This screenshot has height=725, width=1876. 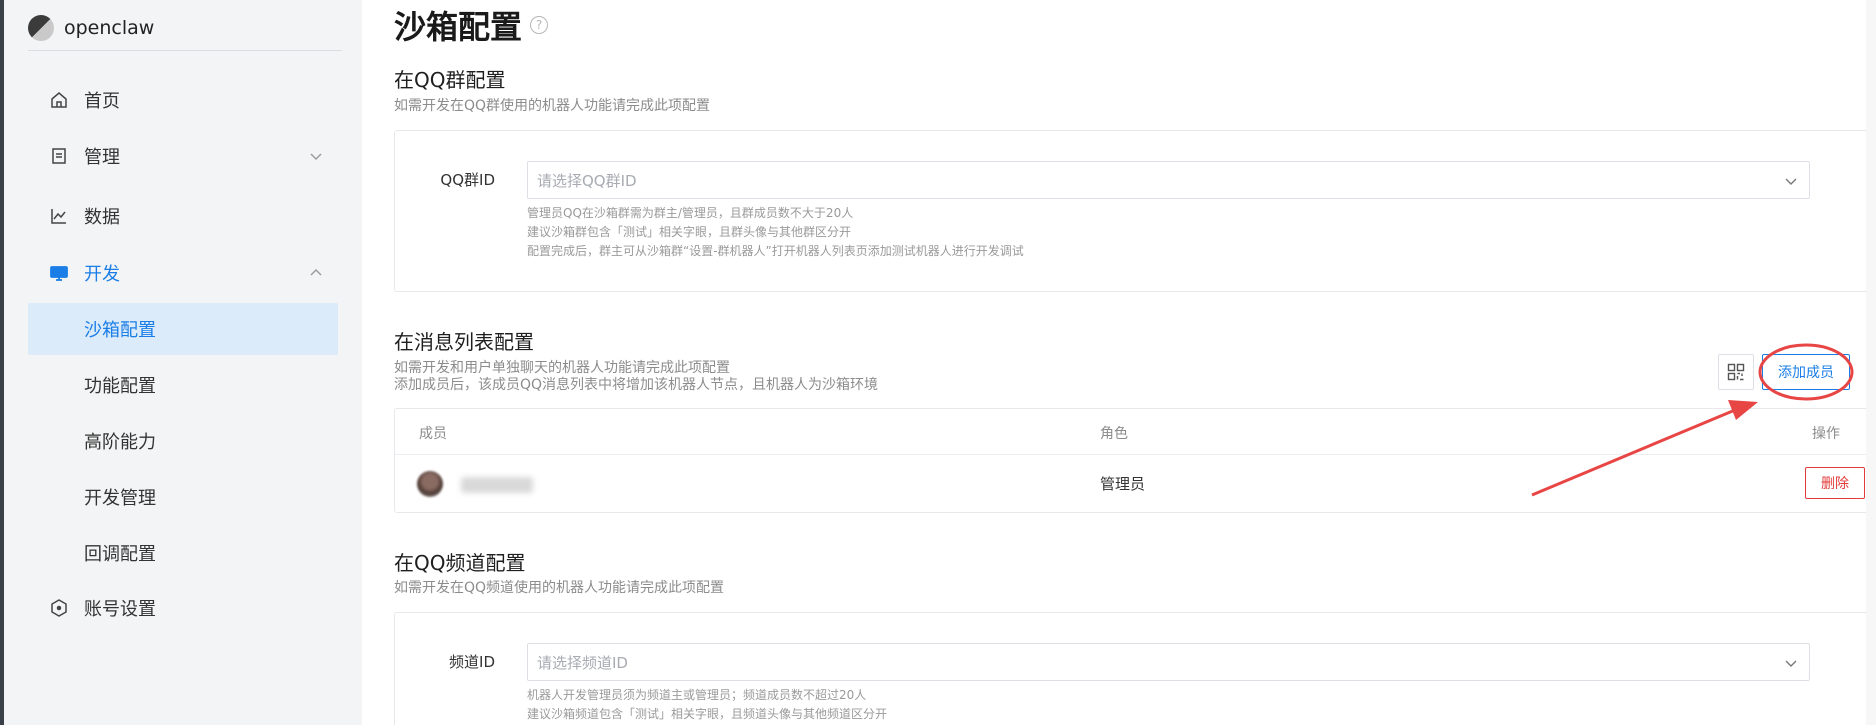 What do you see at coordinates (587, 180) in the screenshot?
I see `group-id-placeholder: 请选择QQ群ID` at bounding box center [587, 180].